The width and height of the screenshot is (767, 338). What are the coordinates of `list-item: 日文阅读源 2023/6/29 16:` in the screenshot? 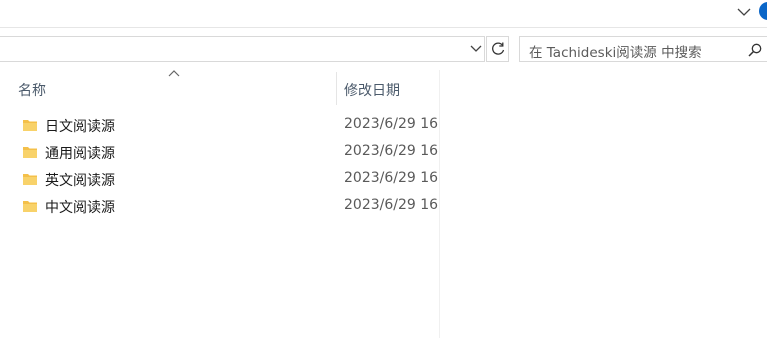 It's located at (224, 126).